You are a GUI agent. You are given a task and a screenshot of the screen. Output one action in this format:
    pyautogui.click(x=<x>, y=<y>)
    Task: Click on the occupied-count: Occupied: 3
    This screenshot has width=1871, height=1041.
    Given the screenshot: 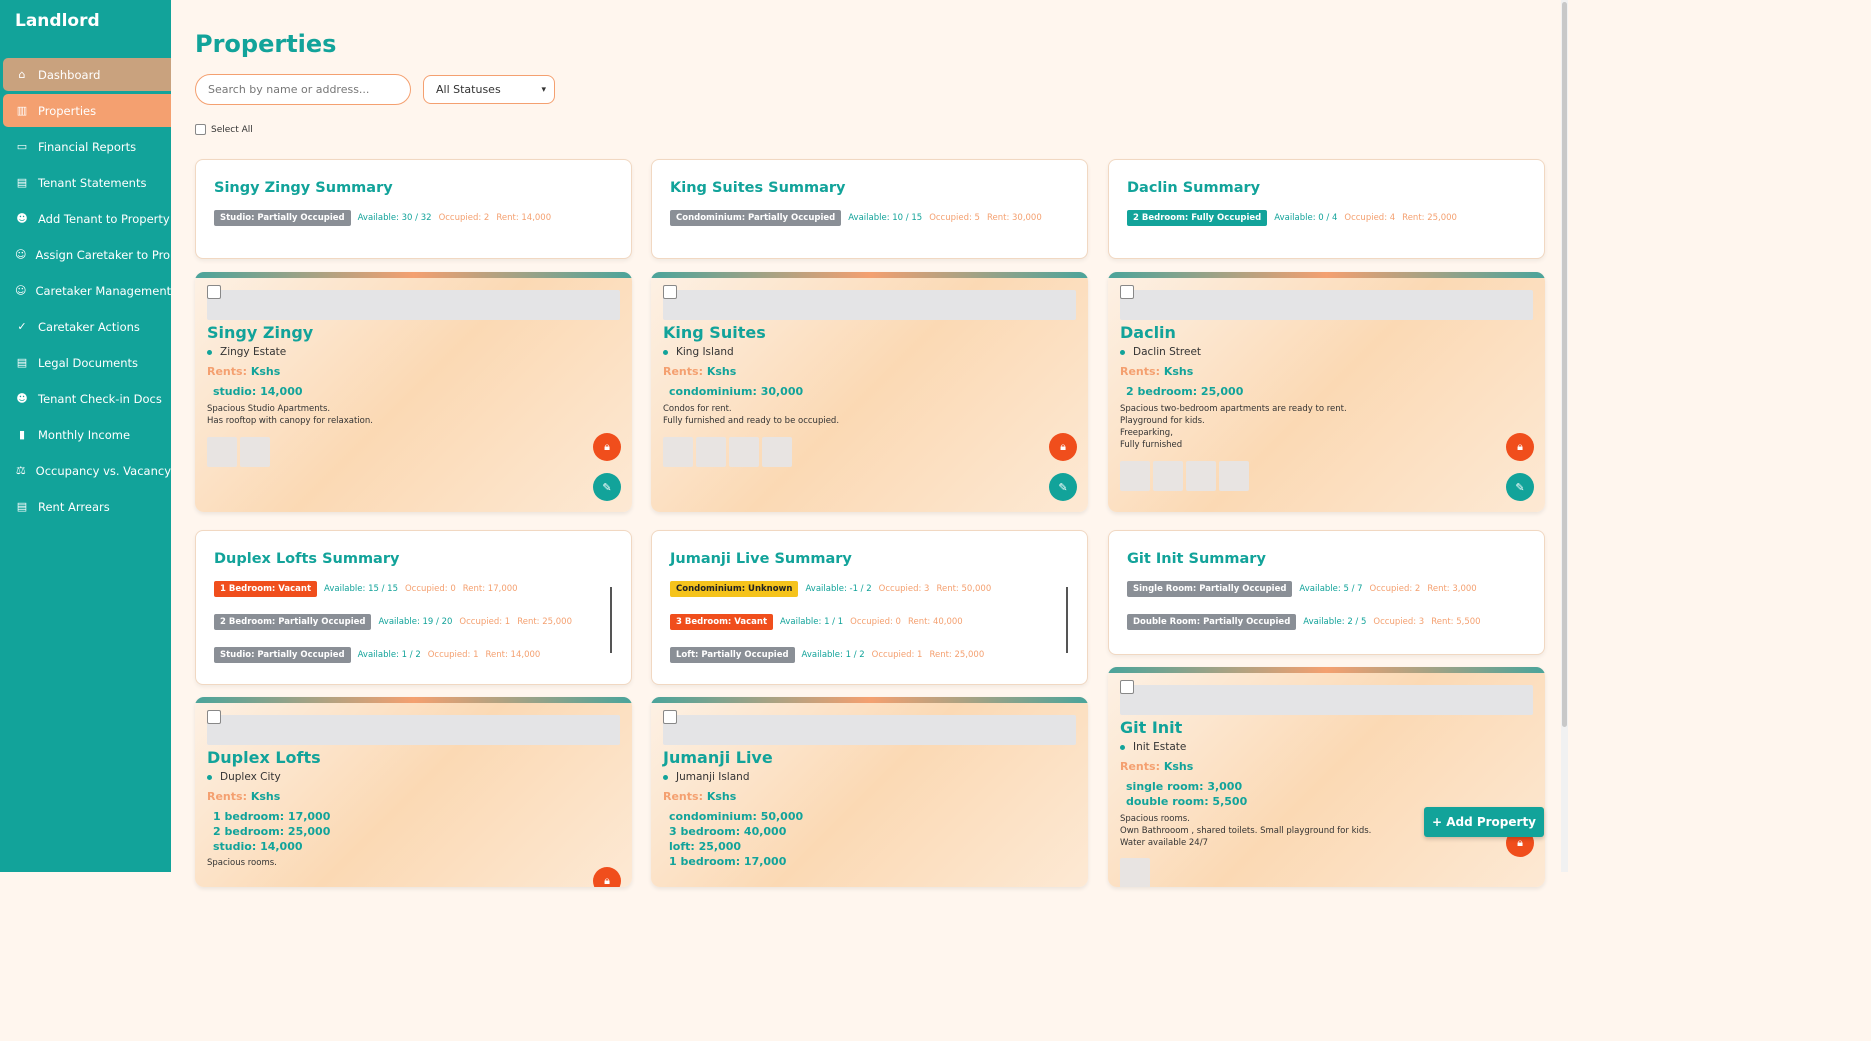 What is the action you would take?
    pyautogui.click(x=1399, y=622)
    